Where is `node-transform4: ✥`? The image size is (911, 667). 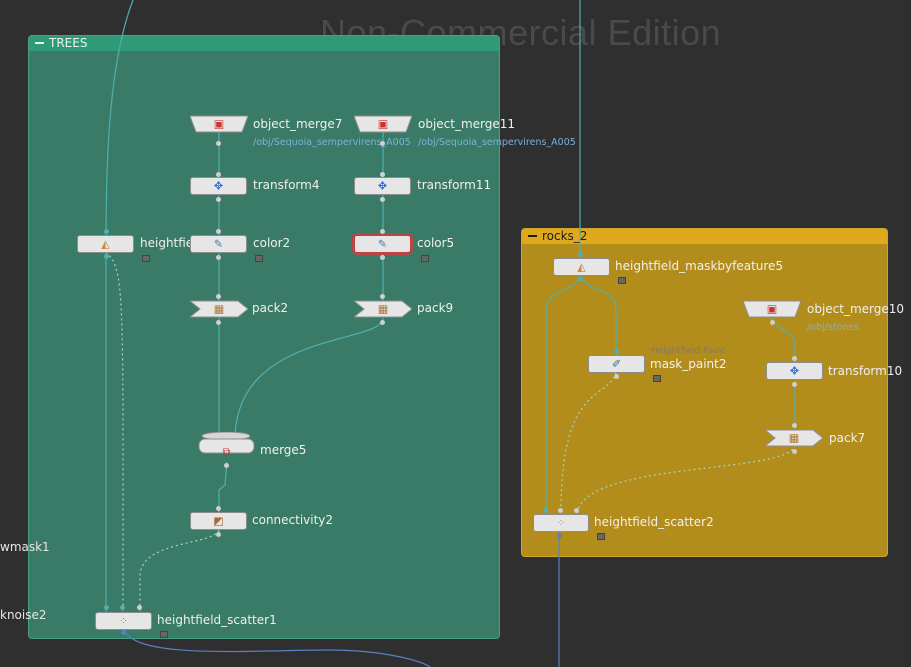
node-transform4: ✥ is located at coordinates (218, 186).